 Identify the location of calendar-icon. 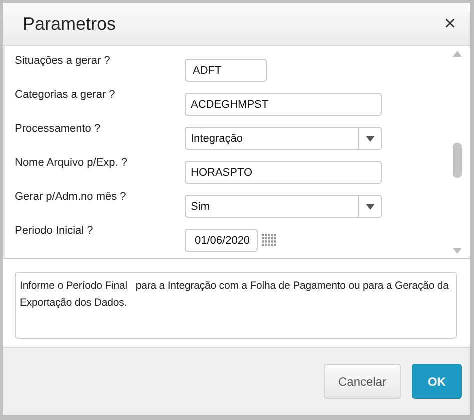
(269, 240).